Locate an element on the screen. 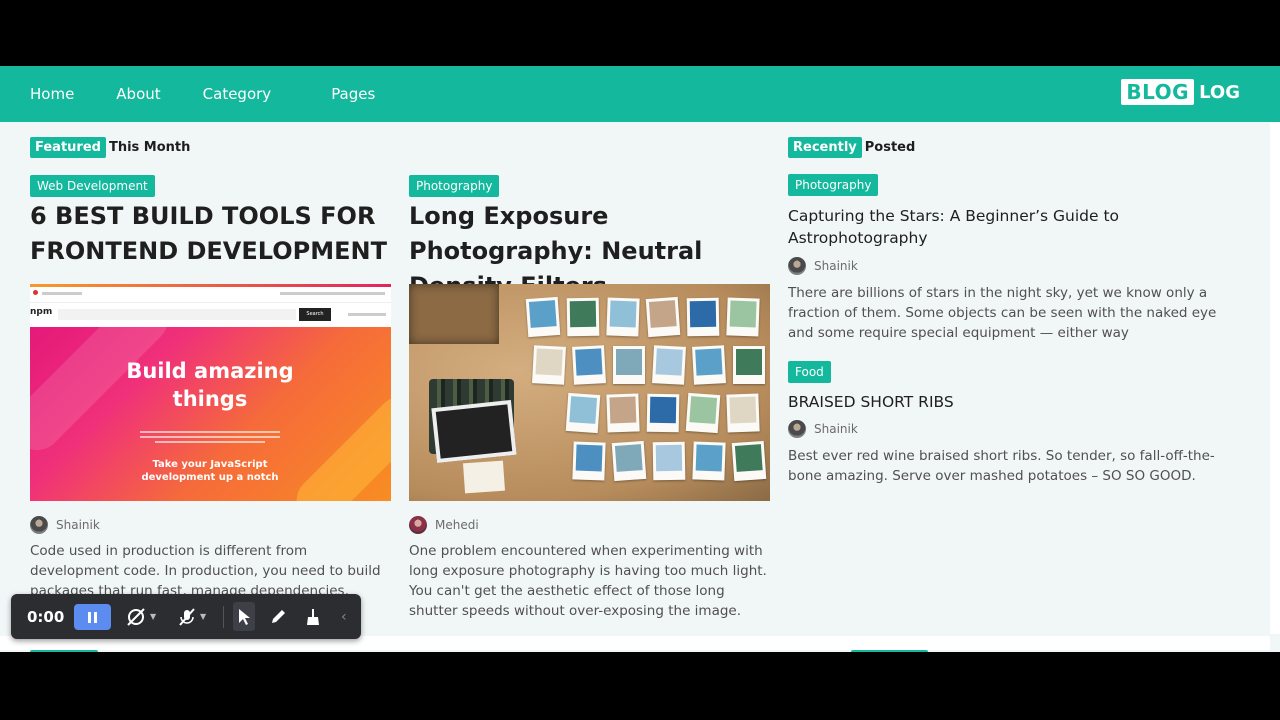  mic-off-icon is located at coordinates (187, 616).